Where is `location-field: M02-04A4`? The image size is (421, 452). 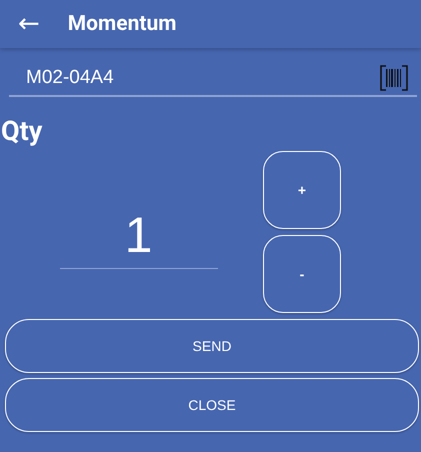 location-field: M02-04A4 is located at coordinates (194, 78).